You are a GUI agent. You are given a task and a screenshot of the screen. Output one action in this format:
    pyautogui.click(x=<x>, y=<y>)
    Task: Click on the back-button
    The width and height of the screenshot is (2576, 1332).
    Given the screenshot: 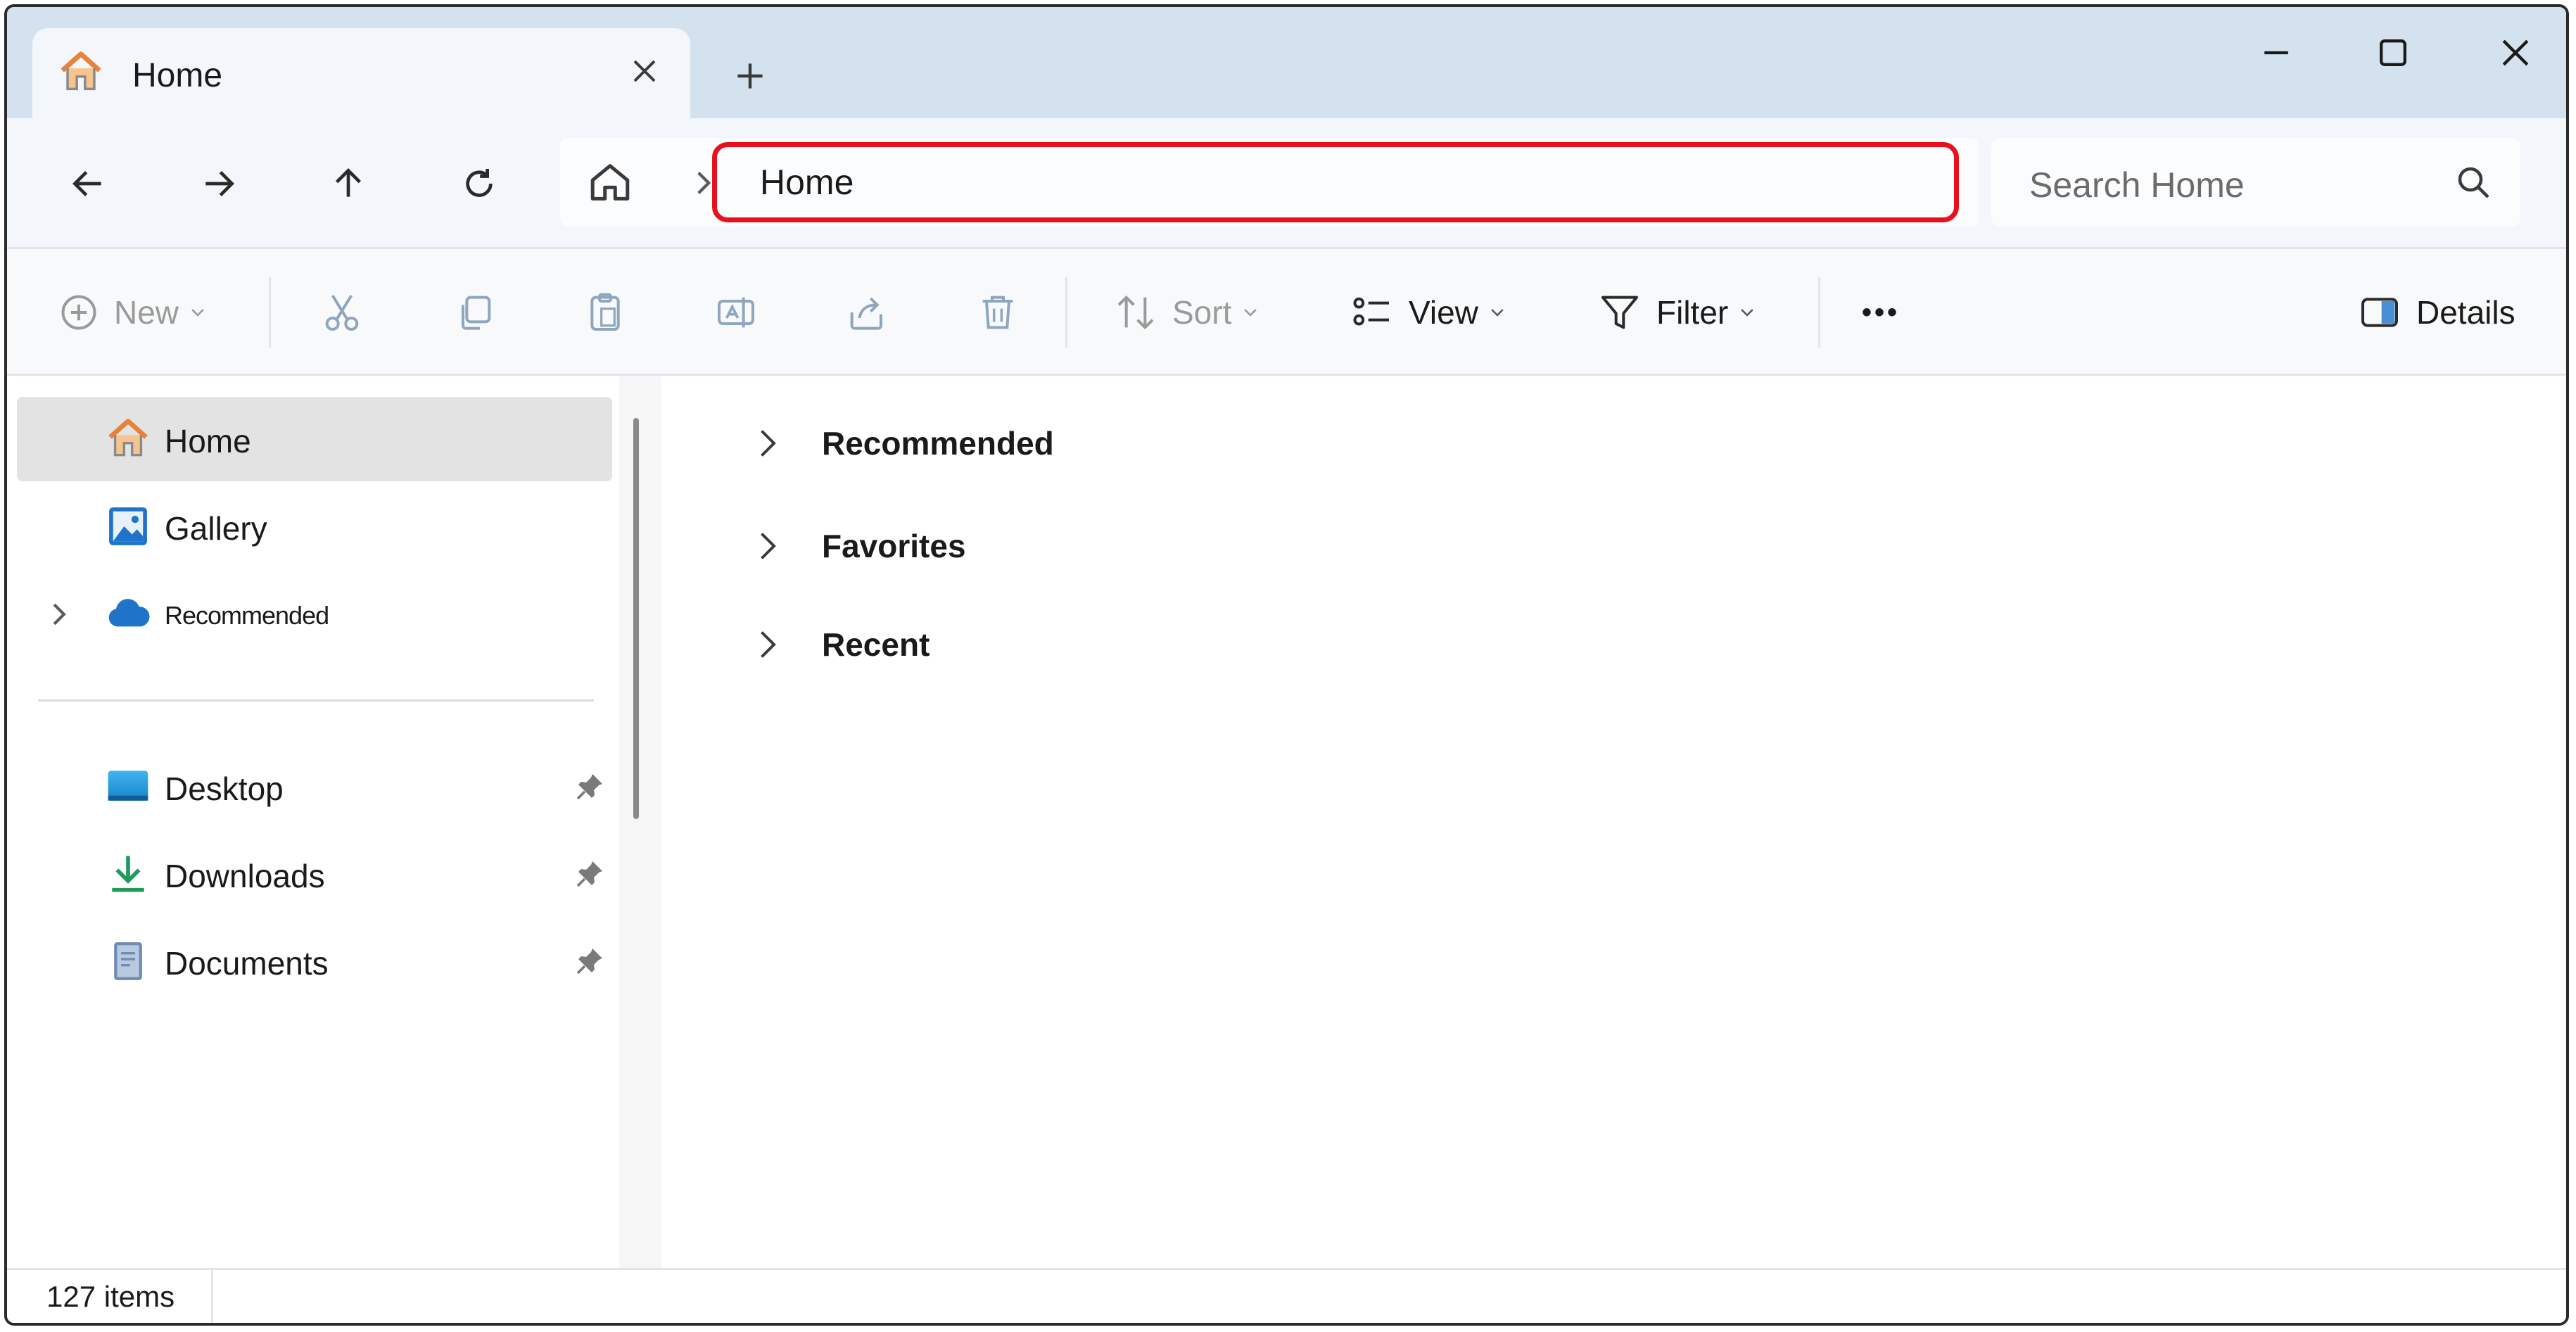 What is the action you would take?
    pyautogui.click(x=88, y=183)
    